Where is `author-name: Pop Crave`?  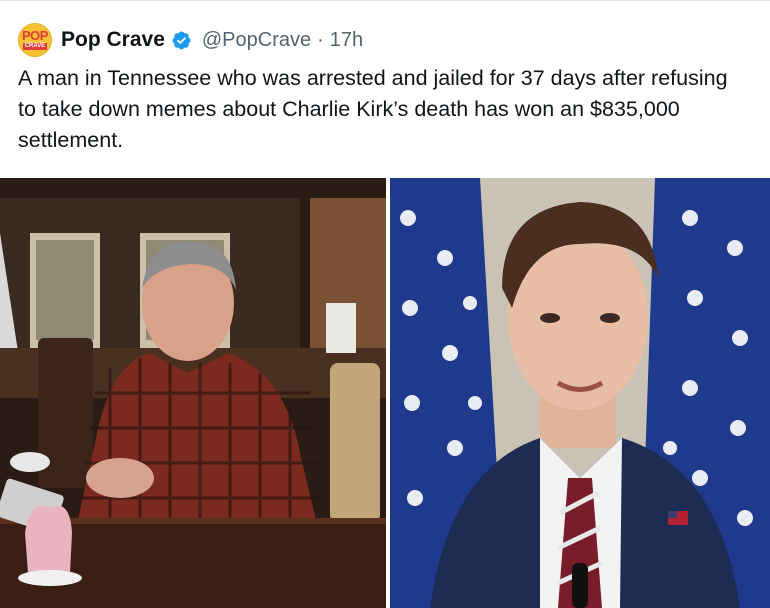 author-name: Pop Crave is located at coordinates (113, 40).